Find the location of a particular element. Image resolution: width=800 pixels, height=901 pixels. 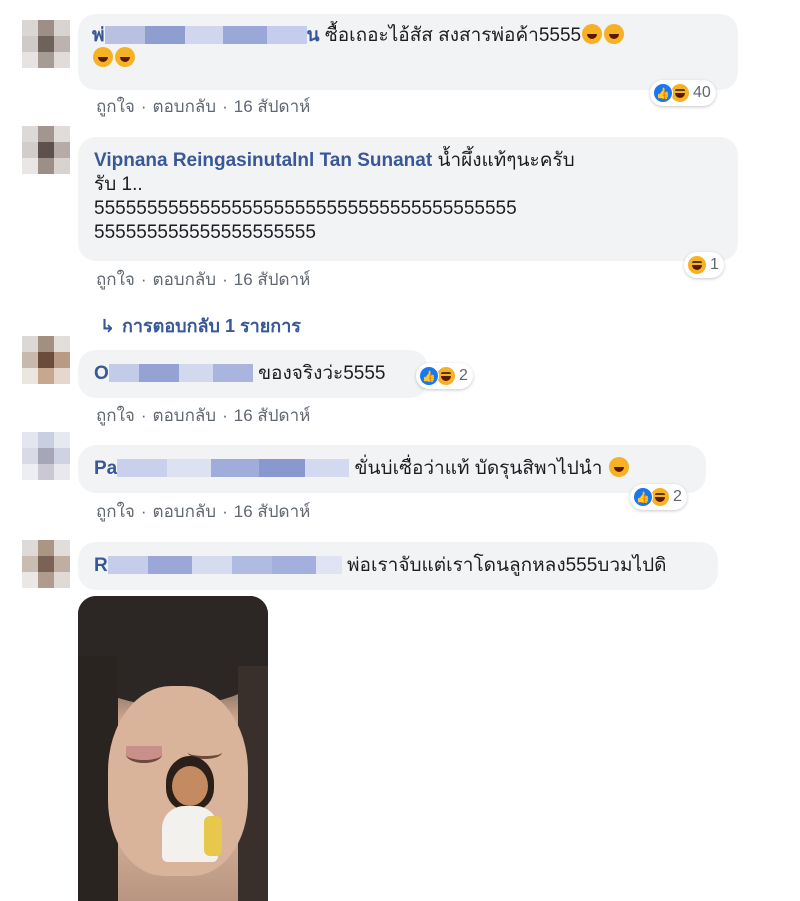

comment-text: ของจริงว่ะ5555 is located at coordinates (322, 373).